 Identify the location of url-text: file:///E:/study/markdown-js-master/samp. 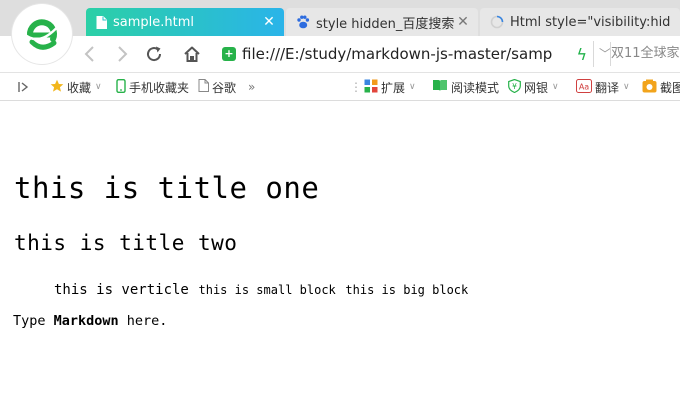
(407, 54).